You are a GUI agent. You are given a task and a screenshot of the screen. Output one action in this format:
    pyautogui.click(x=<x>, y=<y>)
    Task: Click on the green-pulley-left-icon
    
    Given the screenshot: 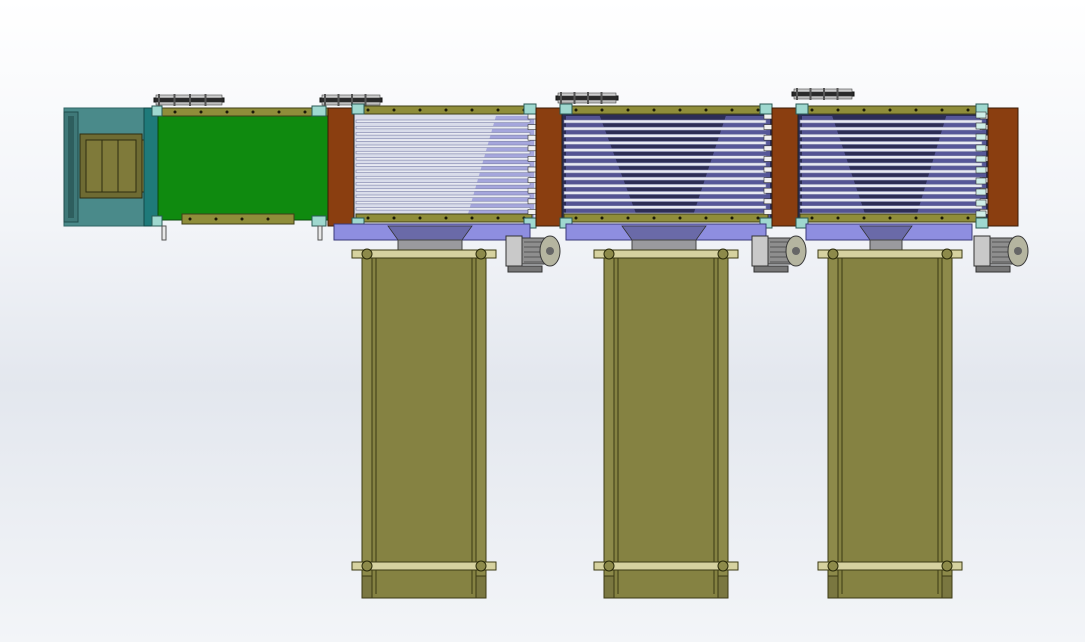 What is the action you would take?
    pyautogui.click(x=189, y=100)
    